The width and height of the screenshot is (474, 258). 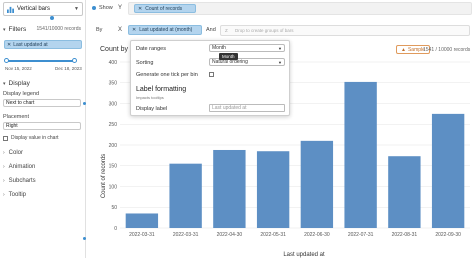 I want to click on filter-records-count: 1541/10000 records, so click(x=58, y=29).